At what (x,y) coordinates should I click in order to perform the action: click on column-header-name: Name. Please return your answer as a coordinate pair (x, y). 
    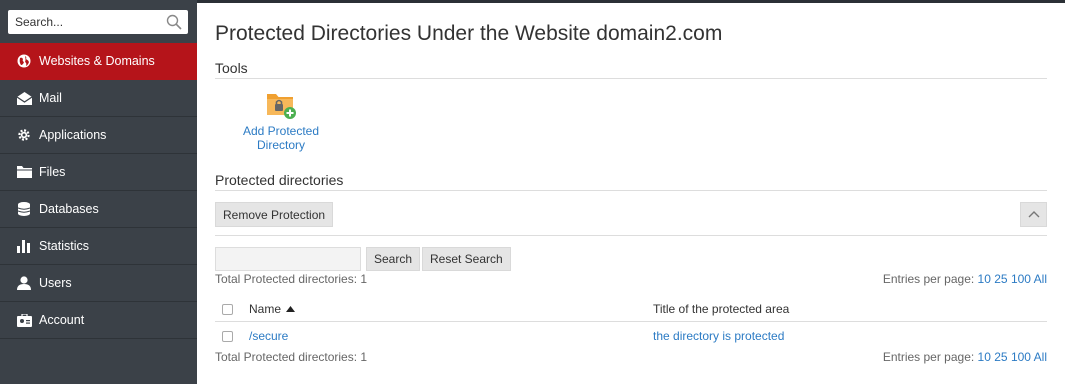
    Looking at the image, I should click on (272, 309).